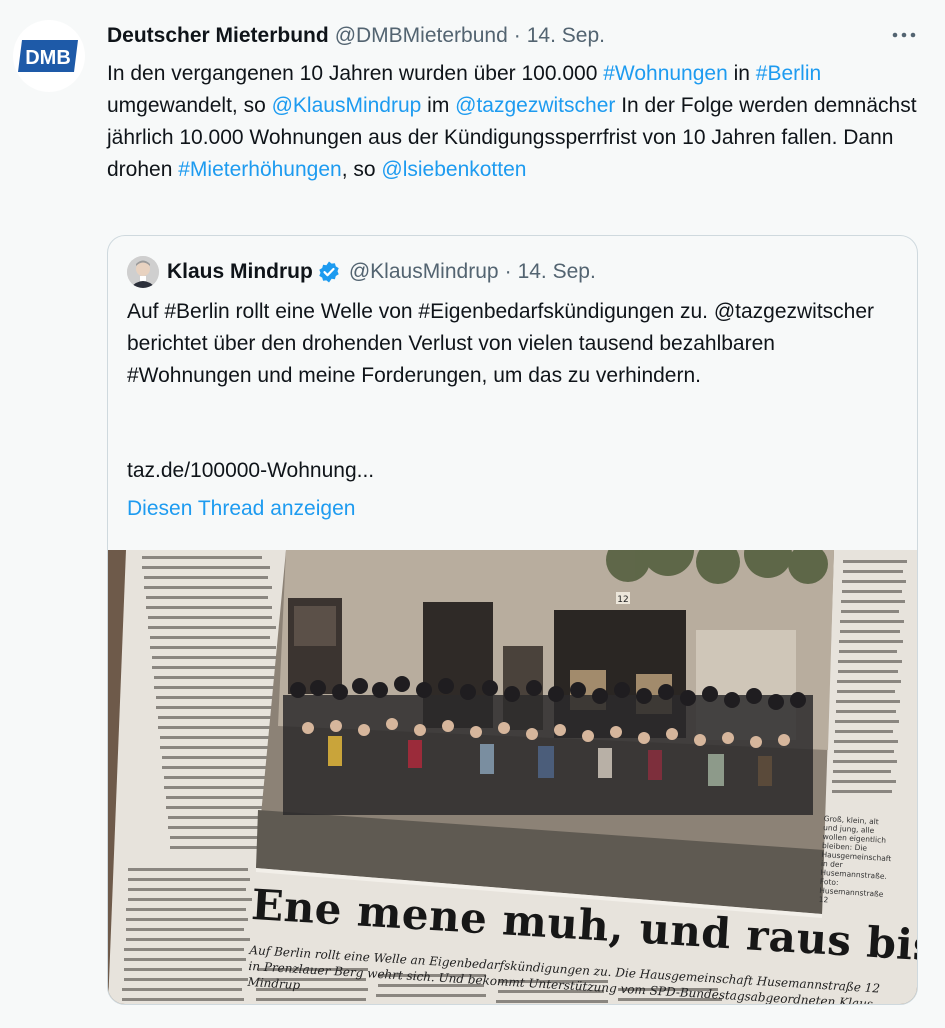 This screenshot has width=945, height=1028. Describe the element at coordinates (557, 272) in the screenshot. I see `quote-date: 14. Sep.` at that location.